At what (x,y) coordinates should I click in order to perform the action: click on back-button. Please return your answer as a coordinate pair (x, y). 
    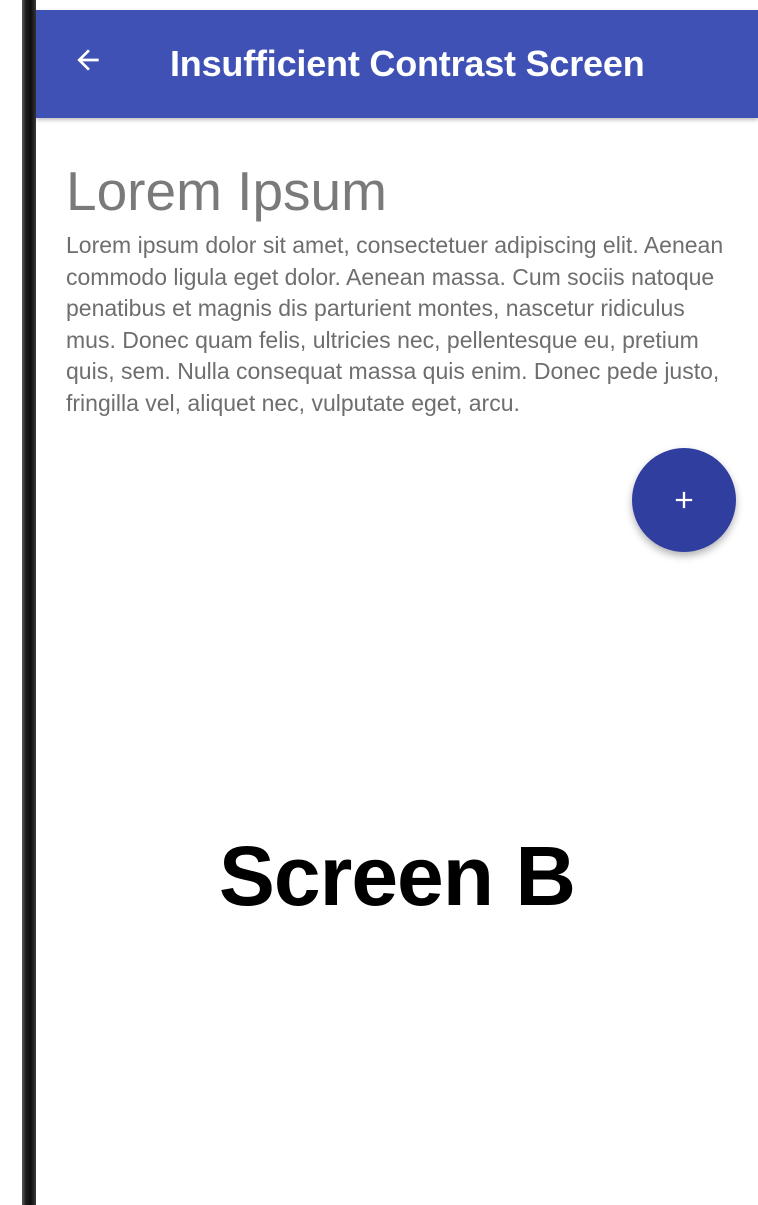
    Looking at the image, I should click on (88, 60).